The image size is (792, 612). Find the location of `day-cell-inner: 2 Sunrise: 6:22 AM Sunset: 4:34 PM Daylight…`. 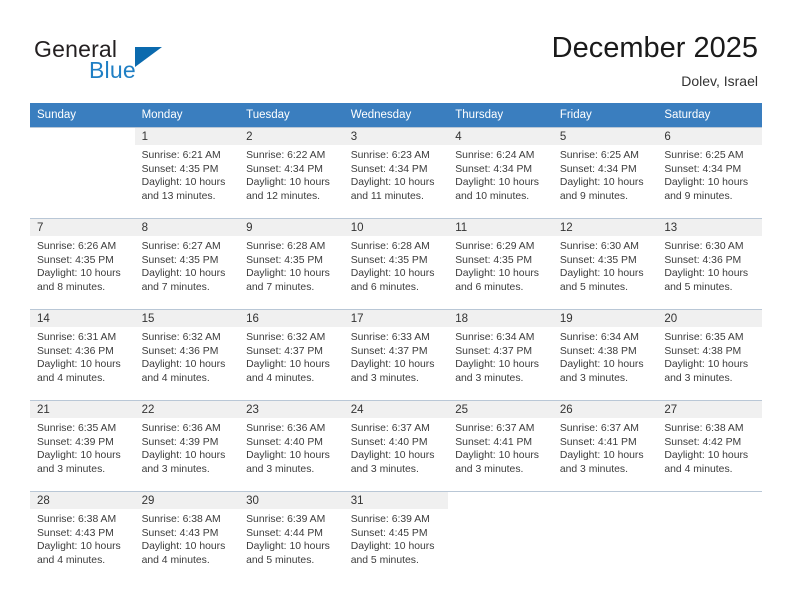

day-cell-inner: 2 Sunrise: 6:22 AM Sunset: 4:34 PM Daylight… is located at coordinates (291, 173).